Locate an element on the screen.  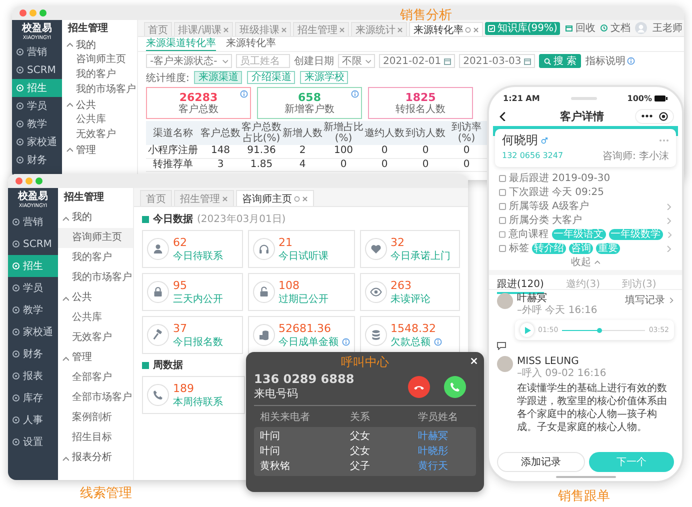
section-title: 周数据 is located at coordinates (168, 365).